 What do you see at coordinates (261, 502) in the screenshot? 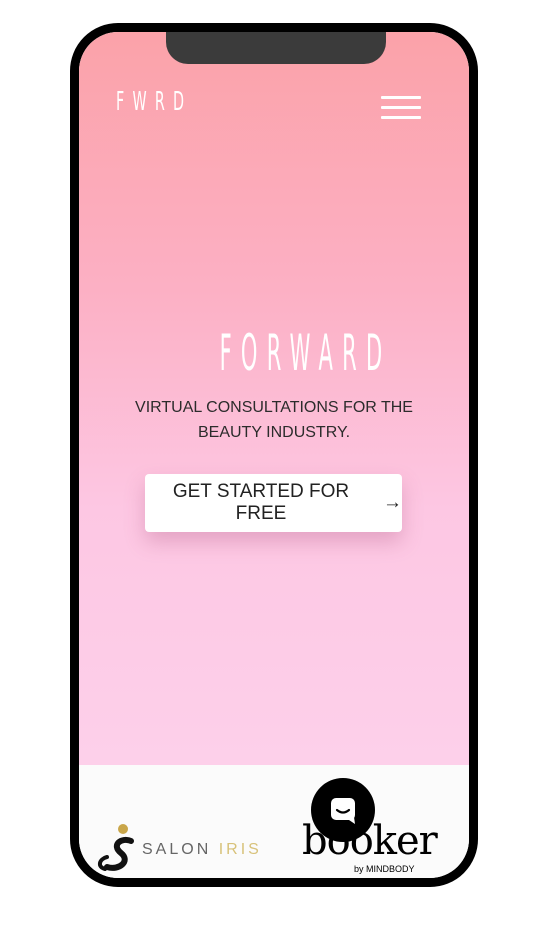
I see `get-started-label: GET STARTED FOR FREE` at bounding box center [261, 502].